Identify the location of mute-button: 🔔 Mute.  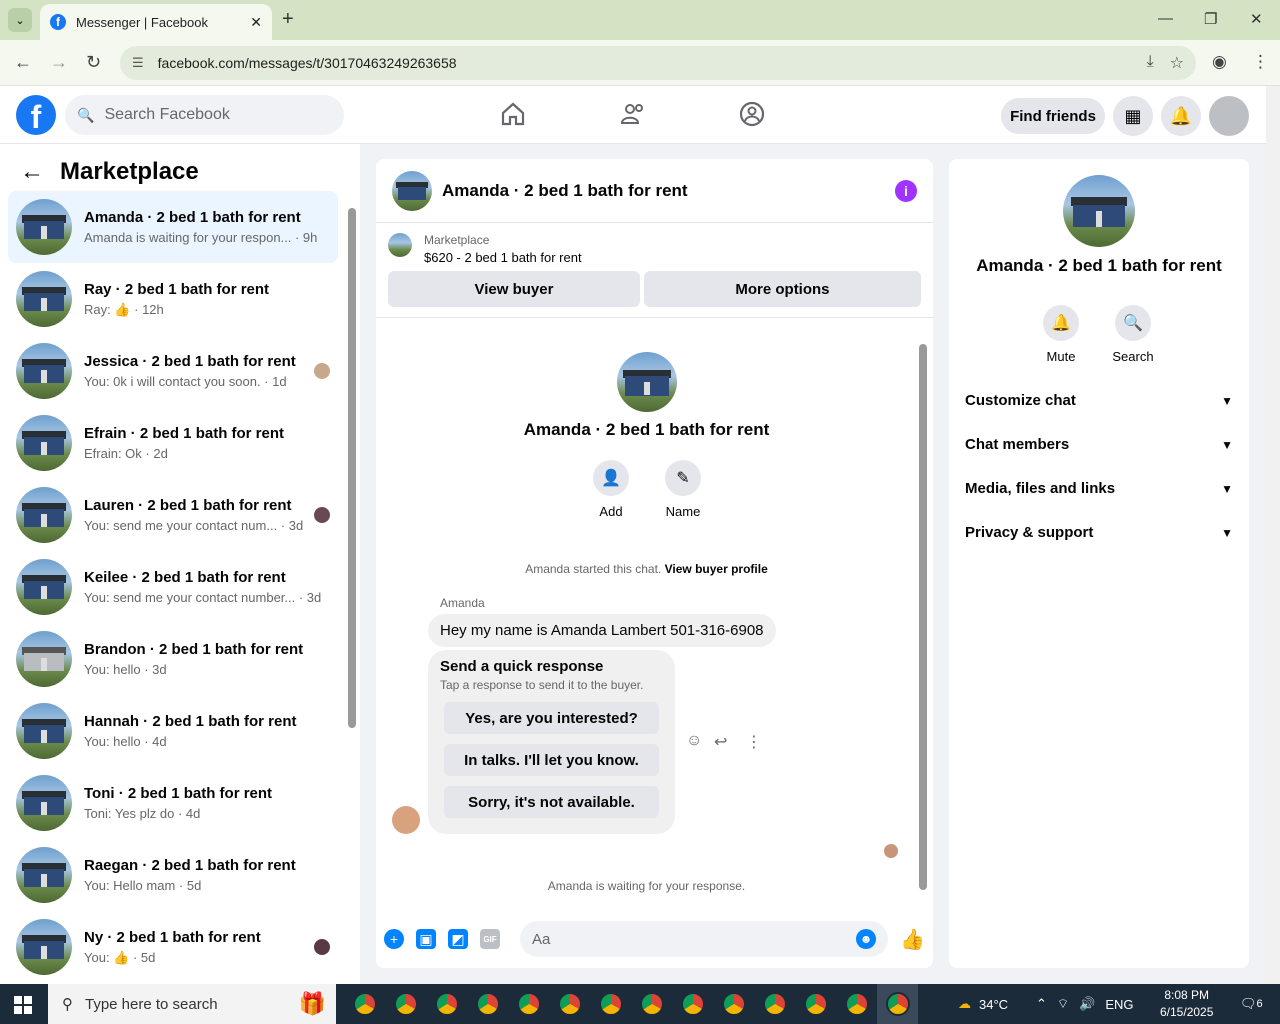
(1061, 334).